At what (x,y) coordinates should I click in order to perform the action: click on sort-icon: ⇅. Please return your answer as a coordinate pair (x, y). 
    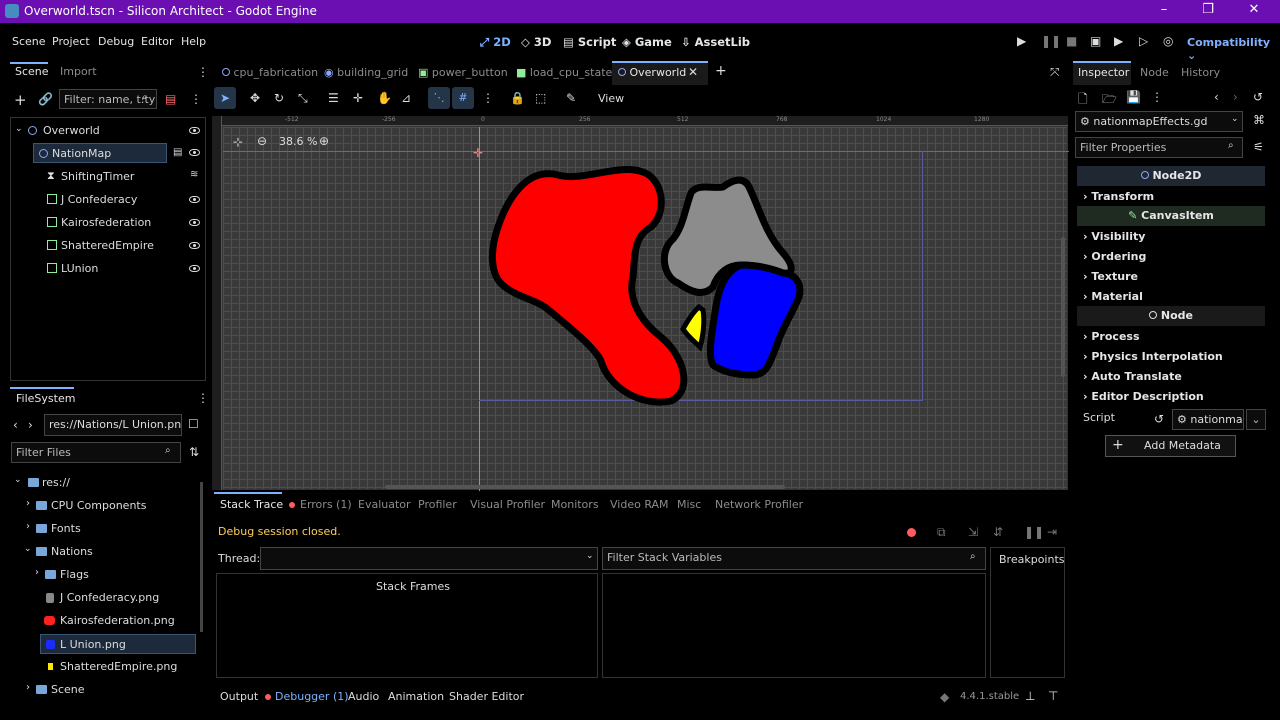
    Looking at the image, I should click on (194, 452).